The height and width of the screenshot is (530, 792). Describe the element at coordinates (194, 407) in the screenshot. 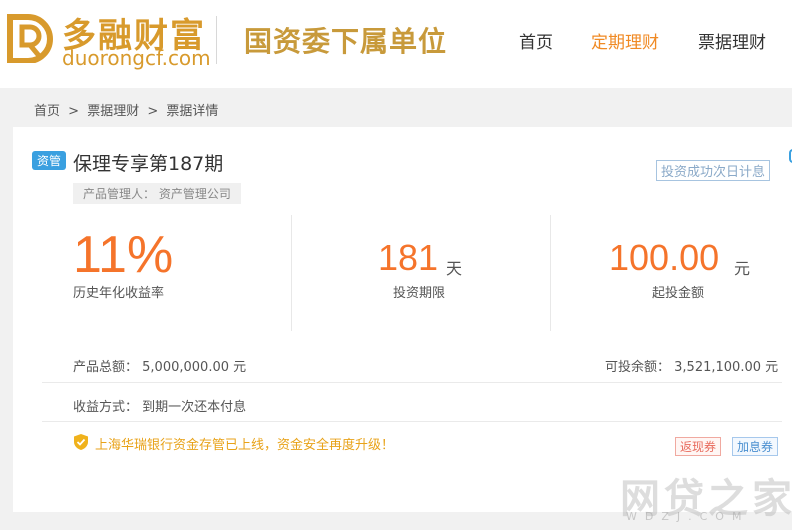

I see `repayment-method-value: 到期一次还本付息` at that location.